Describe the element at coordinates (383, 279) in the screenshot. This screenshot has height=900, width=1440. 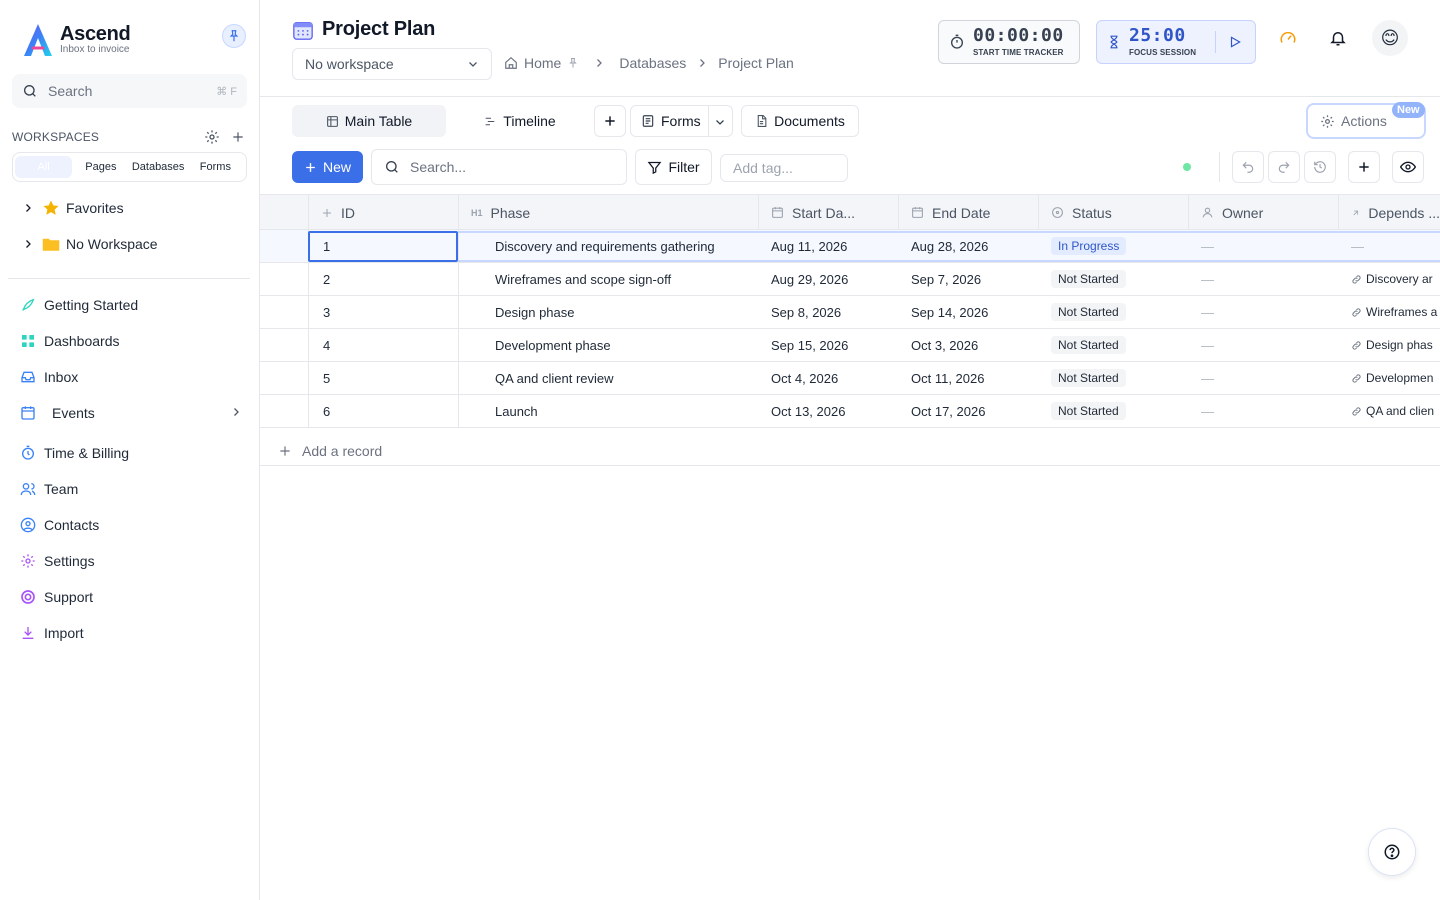
I see `cell-id: 2` at that location.